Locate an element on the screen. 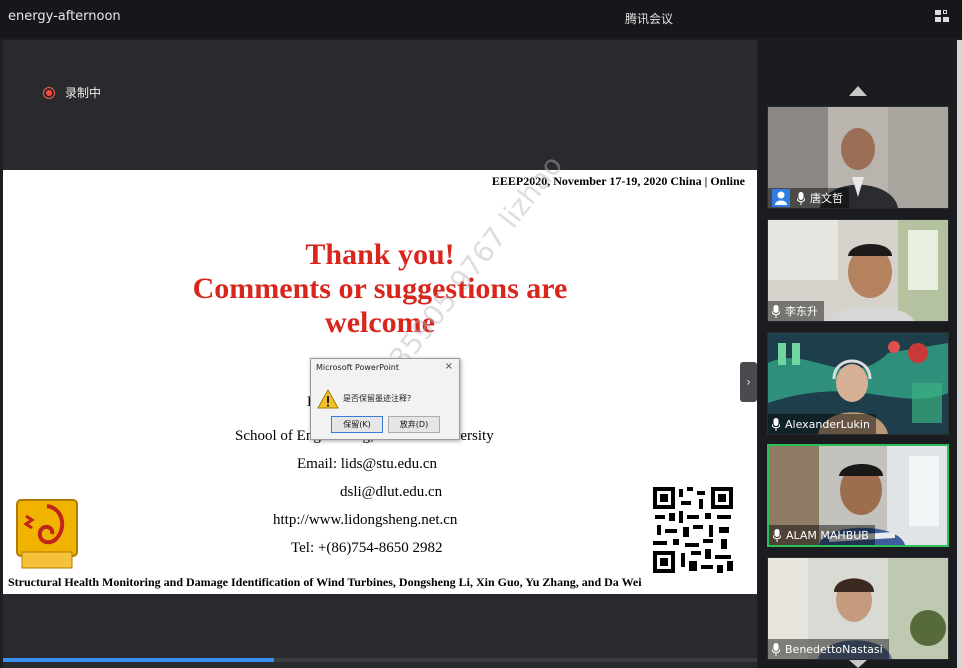  participant-tile-speaking: ALAM MAHBUB is located at coordinates (858, 495).